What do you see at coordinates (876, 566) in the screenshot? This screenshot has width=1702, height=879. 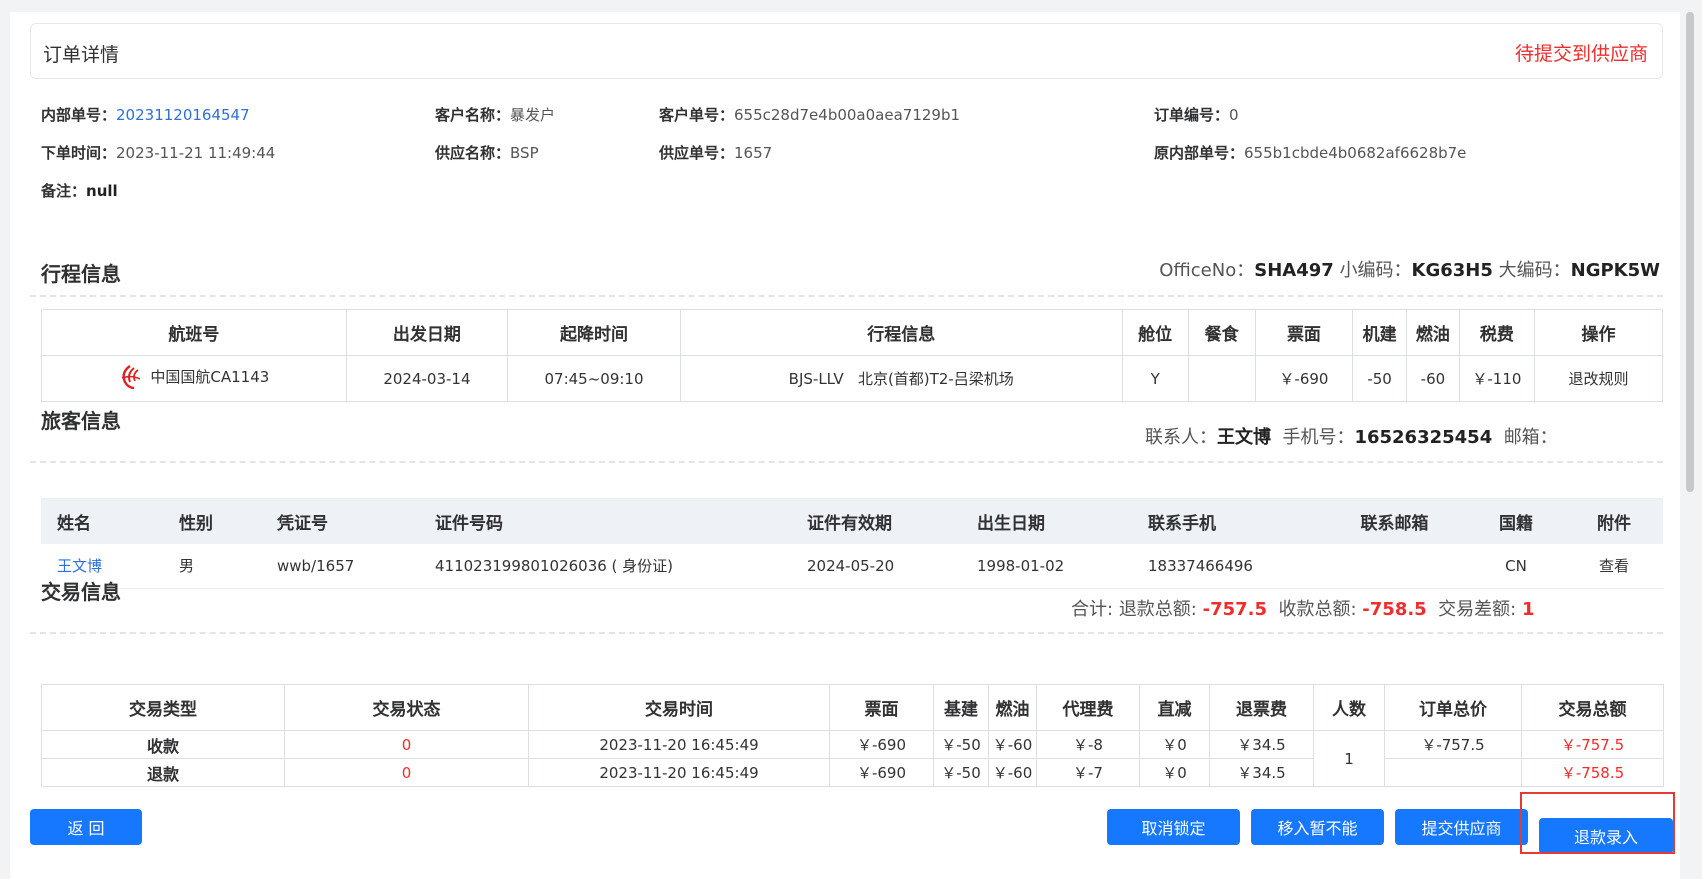 I see `id-expiry: 2024-05-20` at bounding box center [876, 566].